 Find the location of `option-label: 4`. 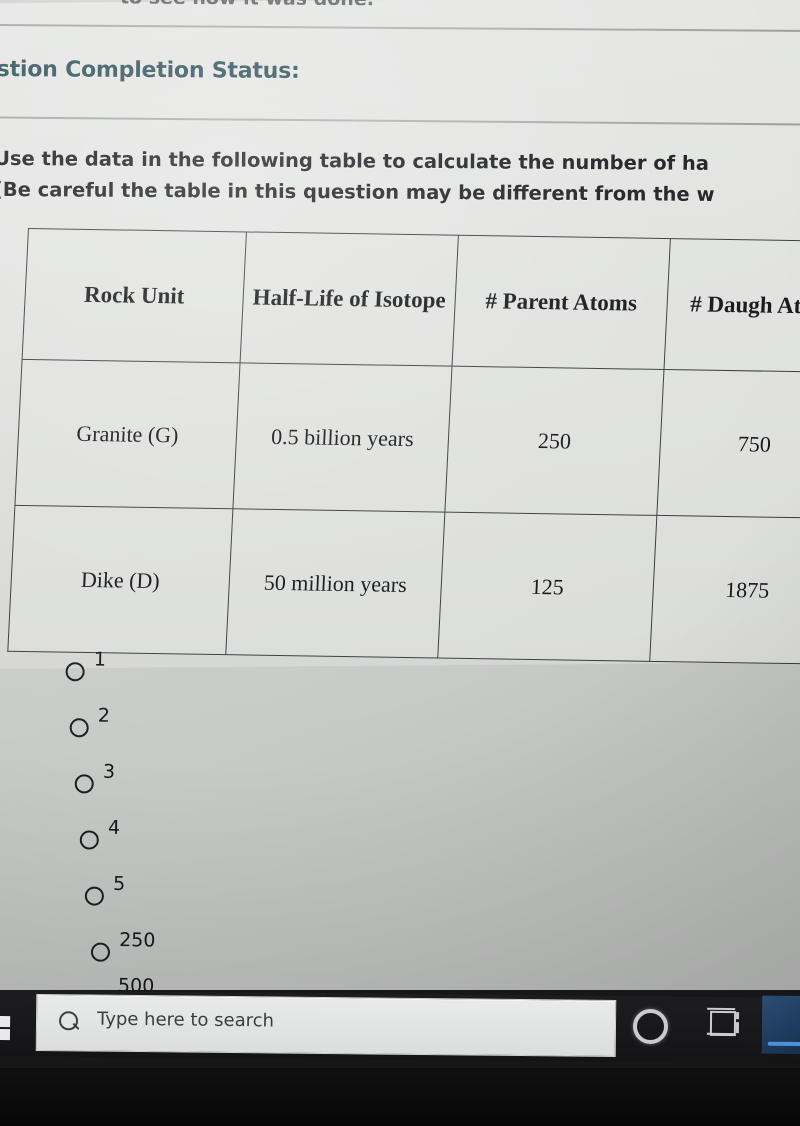

option-label: 4 is located at coordinates (114, 827).